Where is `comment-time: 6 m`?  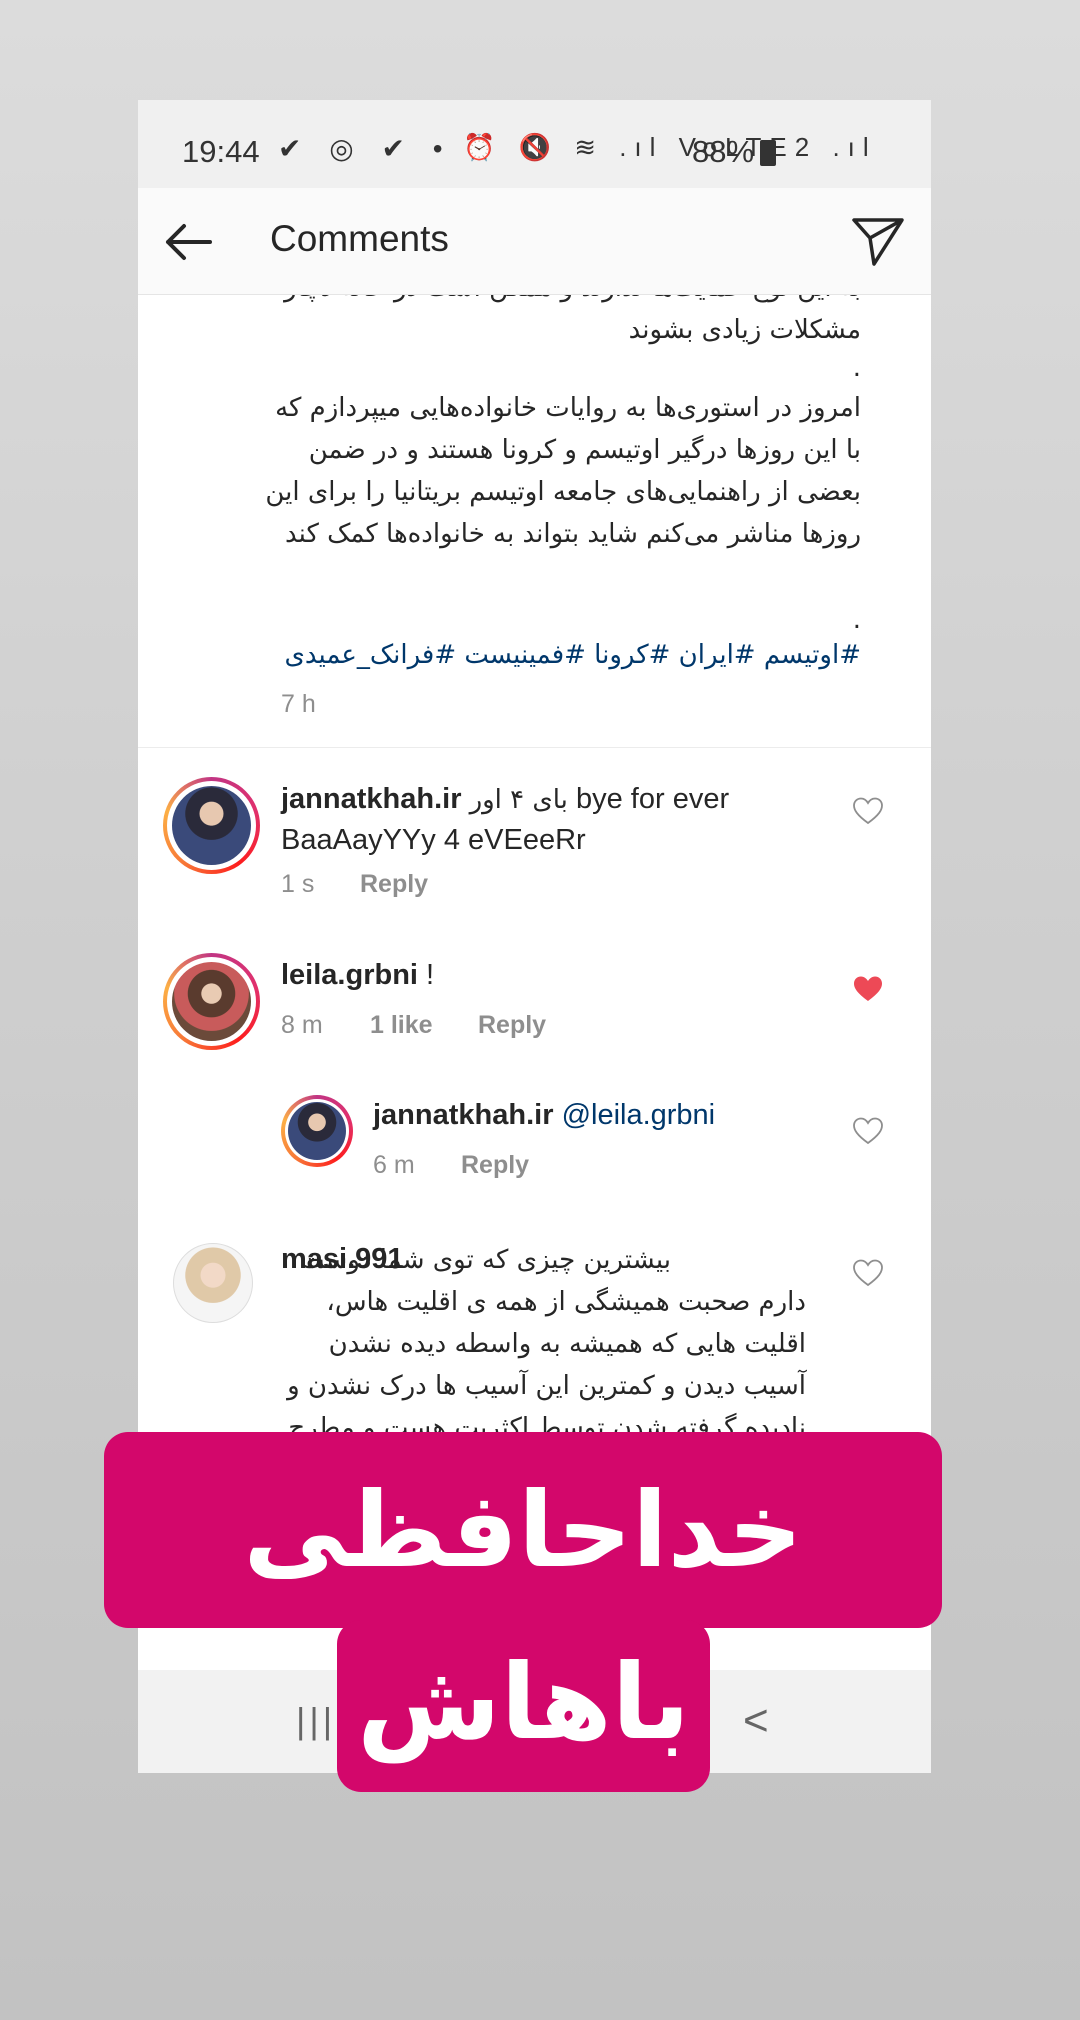
comment-time: 6 m is located at coordinates (394, 1165).